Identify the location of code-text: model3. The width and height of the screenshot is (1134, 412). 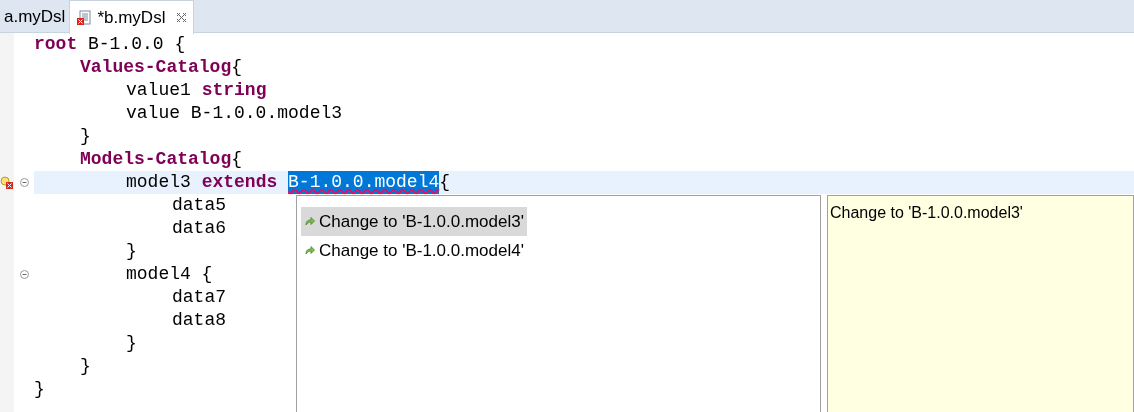
(159, 182).